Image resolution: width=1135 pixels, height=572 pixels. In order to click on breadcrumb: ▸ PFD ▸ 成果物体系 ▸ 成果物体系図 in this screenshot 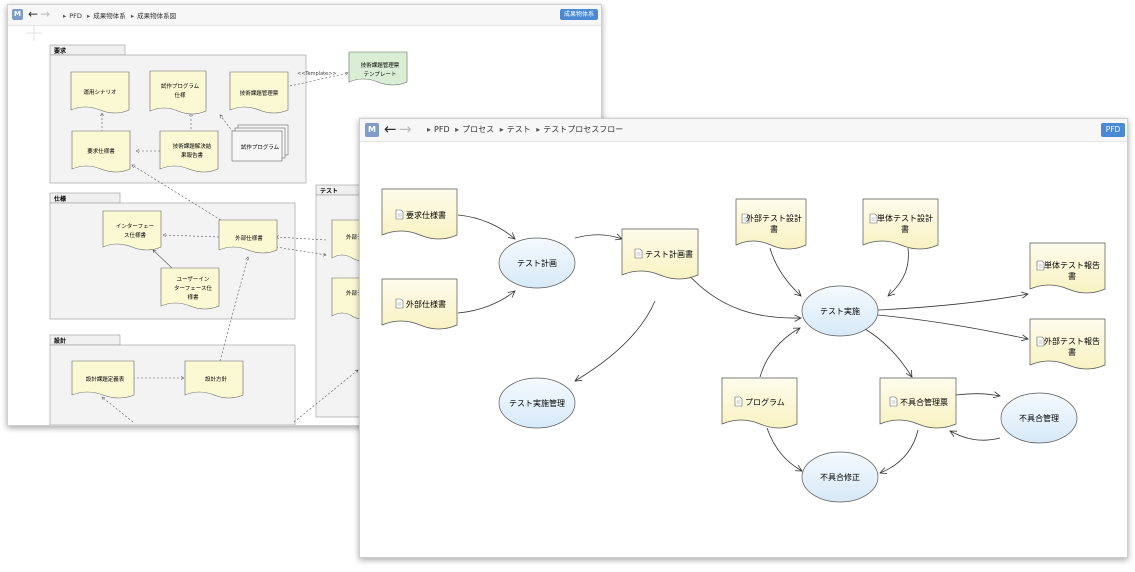, I will do `click(118, 15)`.